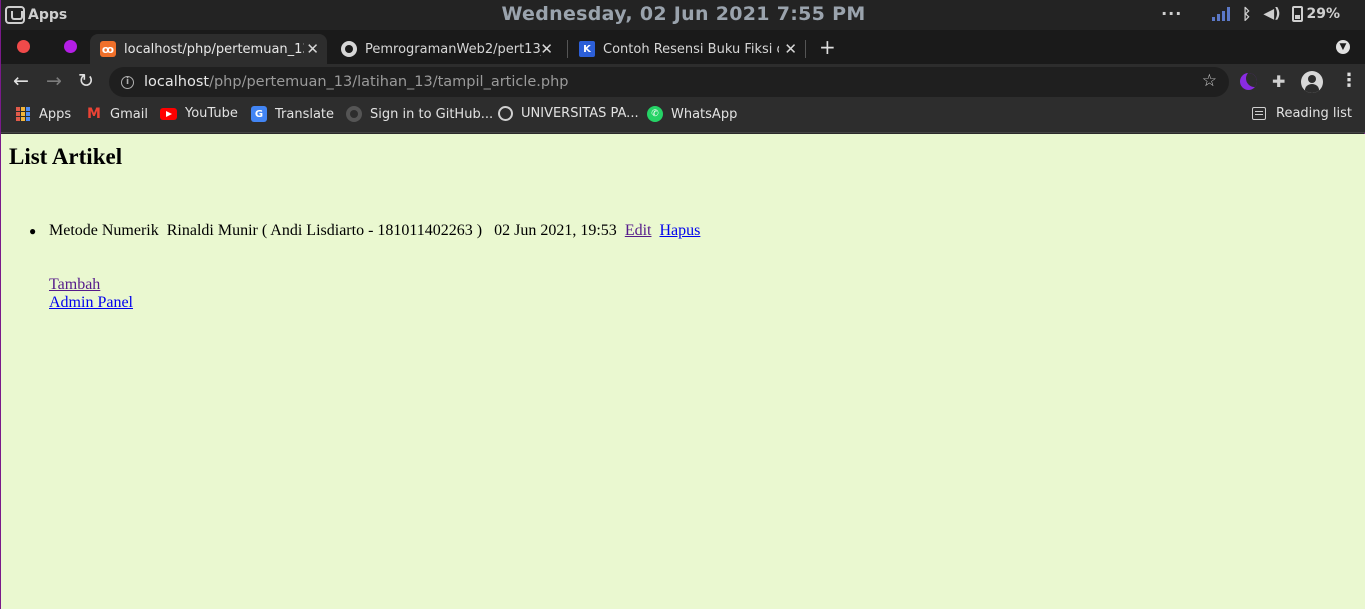 This screenshot has width=1365, height=609. I want to click on delete-link: Hapus, so click(679, 231).